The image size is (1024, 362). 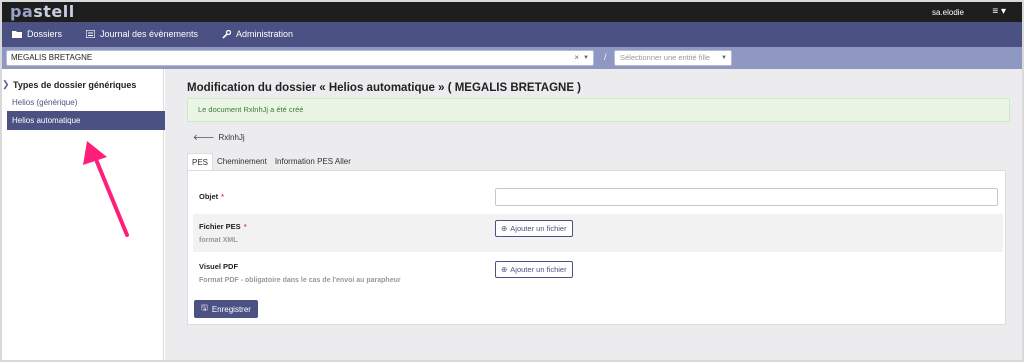 I want to click on tab-pes: PES, so click(x=200, y=161).